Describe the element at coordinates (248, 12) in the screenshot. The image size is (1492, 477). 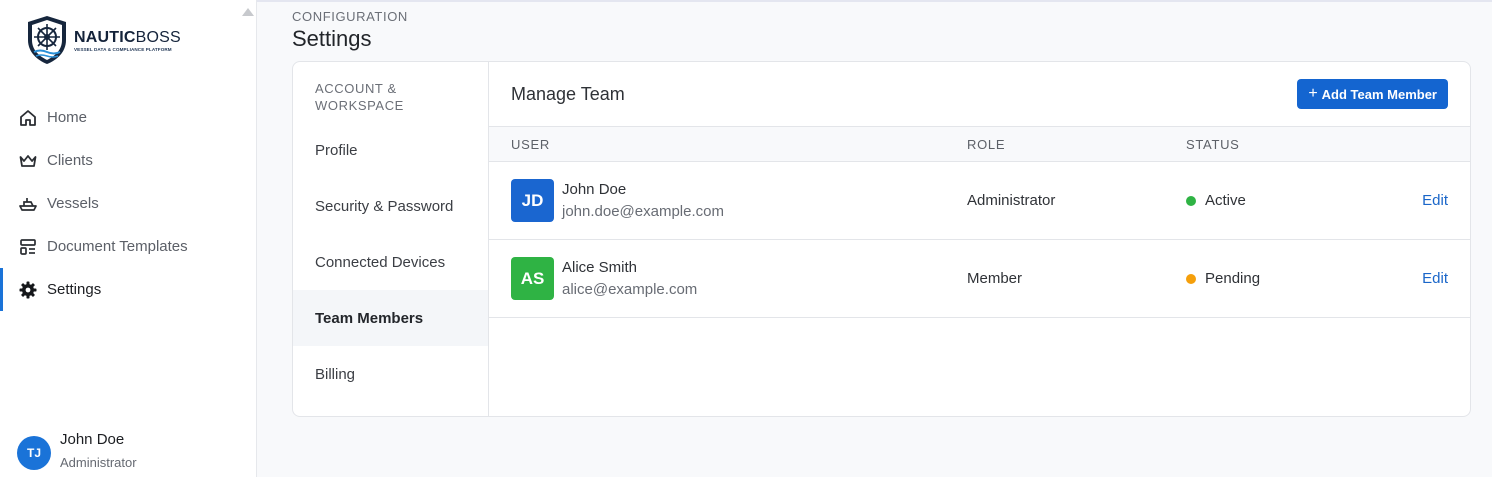
I see `scroll-up-arrow` at that location.